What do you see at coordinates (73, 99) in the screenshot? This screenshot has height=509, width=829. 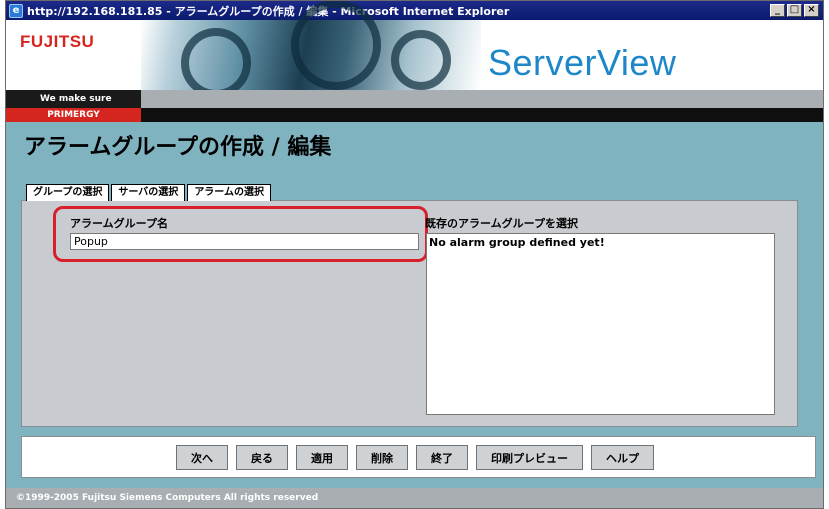 I see `tagline: We make sure` at bounding box center [73, 99].